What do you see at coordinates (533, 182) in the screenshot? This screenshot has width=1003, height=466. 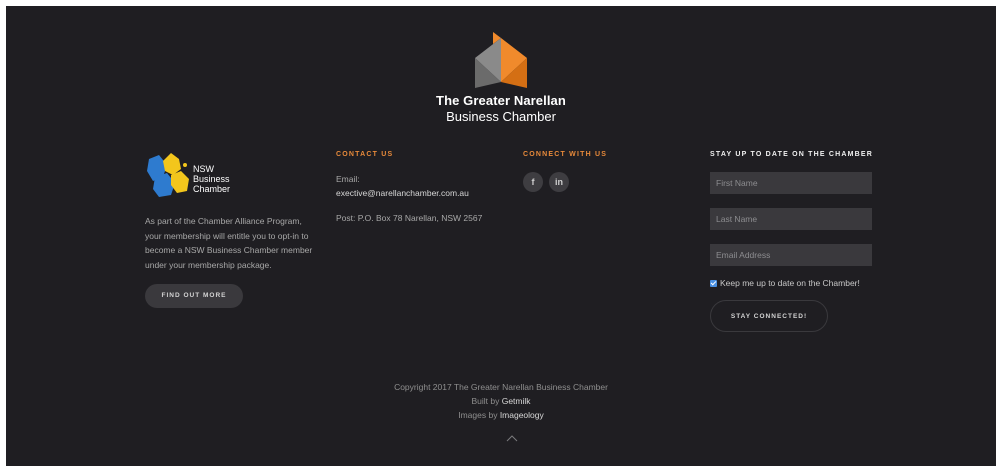 I see `facebook-icon: f` at bounding box center [533, 182].